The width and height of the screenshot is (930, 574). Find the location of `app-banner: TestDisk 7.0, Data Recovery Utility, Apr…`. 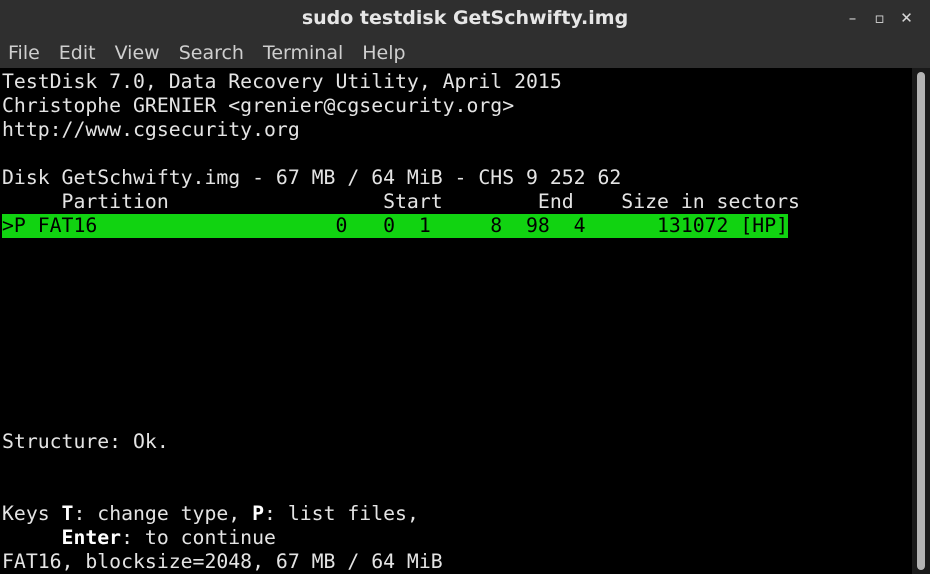

app-banner: TestDisk 7.0, Data Recovery Utility, Apr… is located at coordinates (282, 81).